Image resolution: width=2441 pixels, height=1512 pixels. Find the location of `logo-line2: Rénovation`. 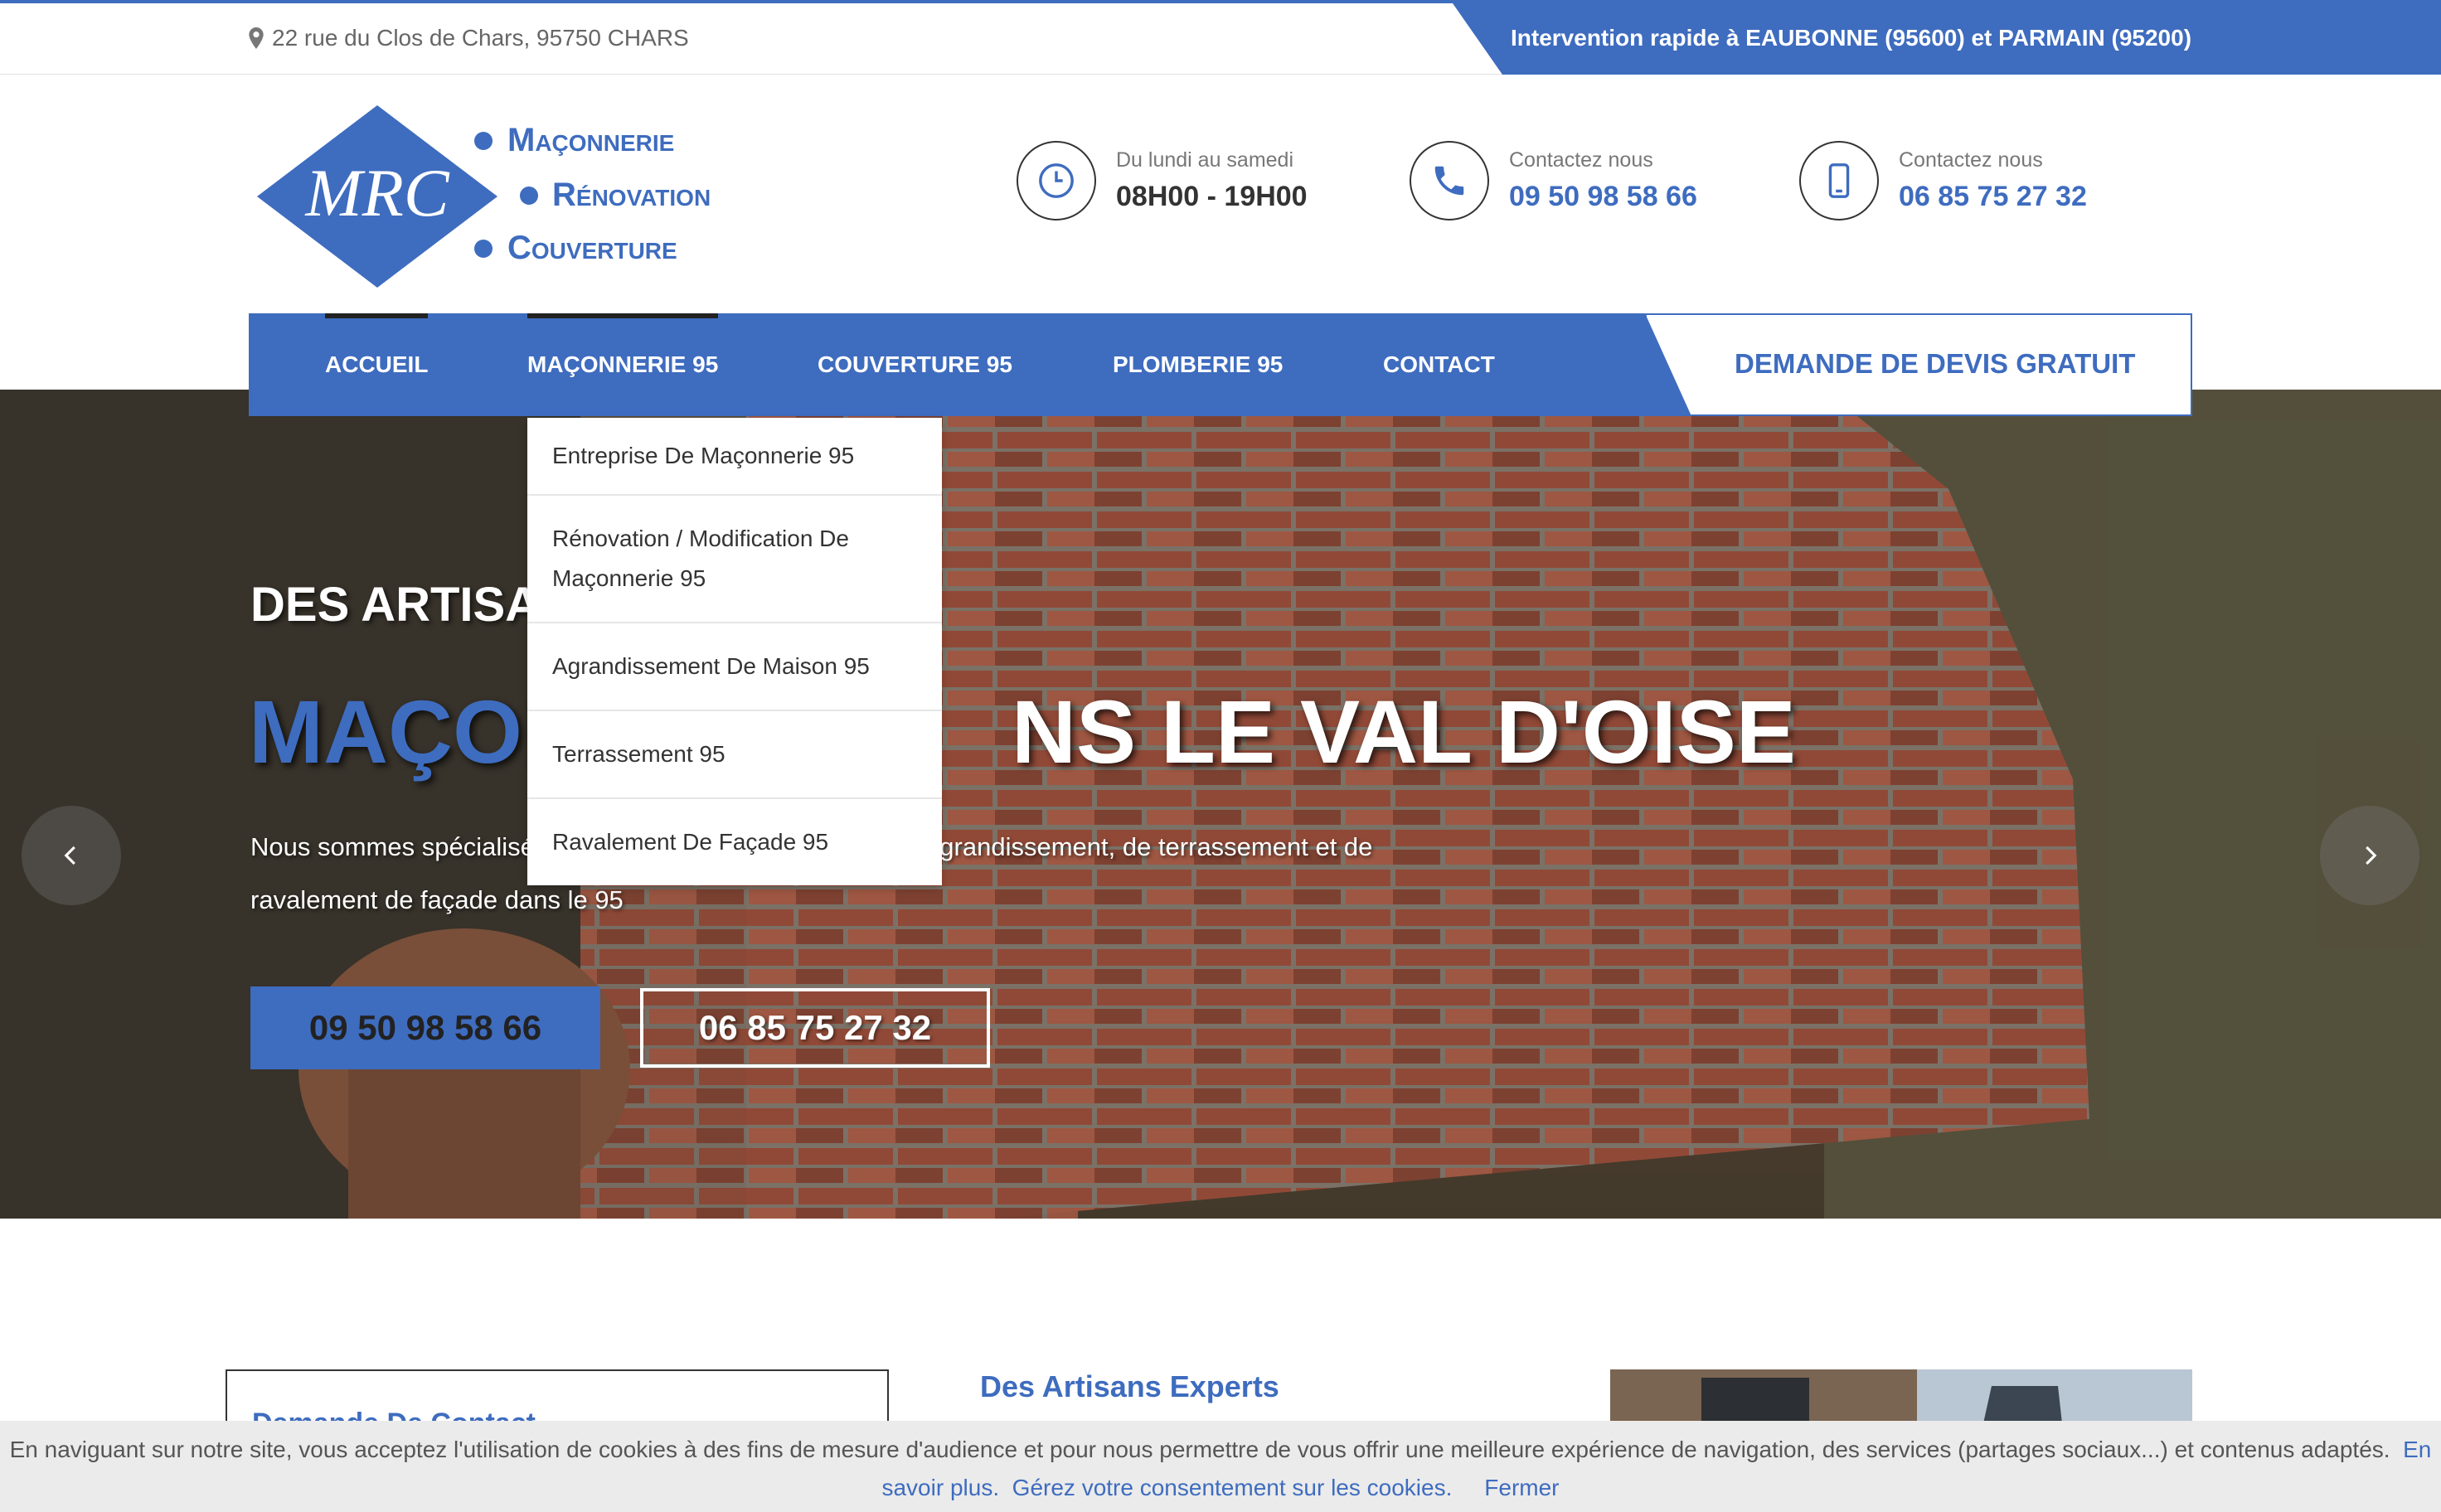

logo-line2: Rénovation is located at coordinates (631, 195).